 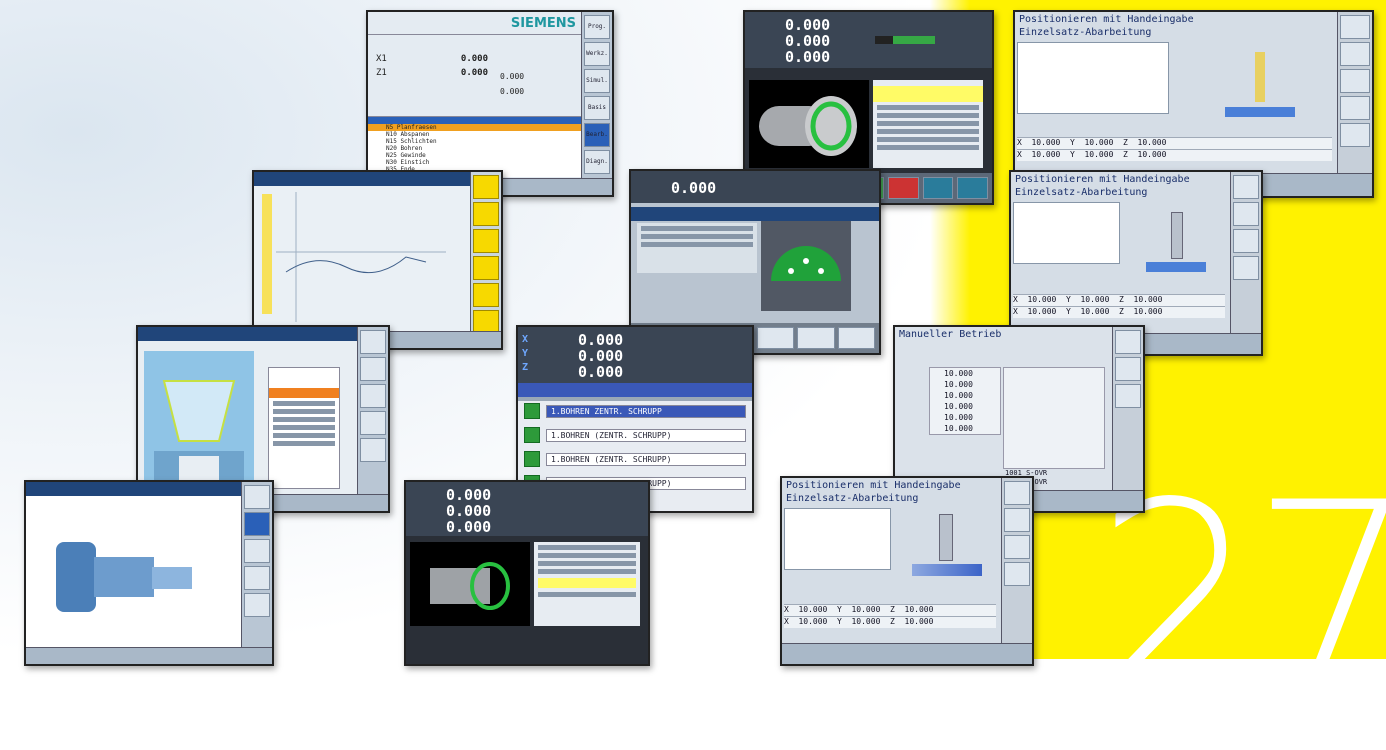 I want to click on flange-render, so click(x=806, y=263).